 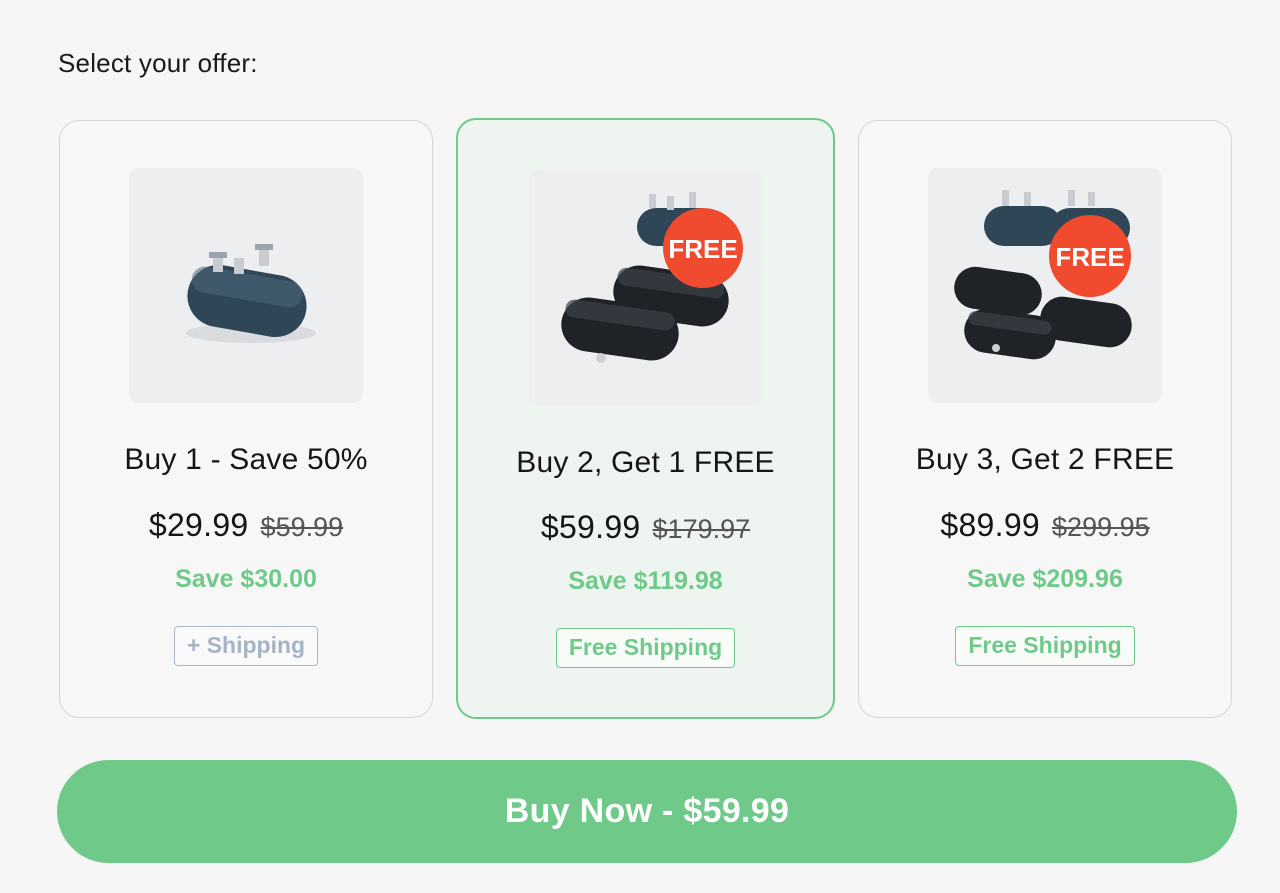 What do you see at coordinates (246, 646) in the screenshot?
I see `shipping-badge: + Shipping` at bounding box center [246, 646].